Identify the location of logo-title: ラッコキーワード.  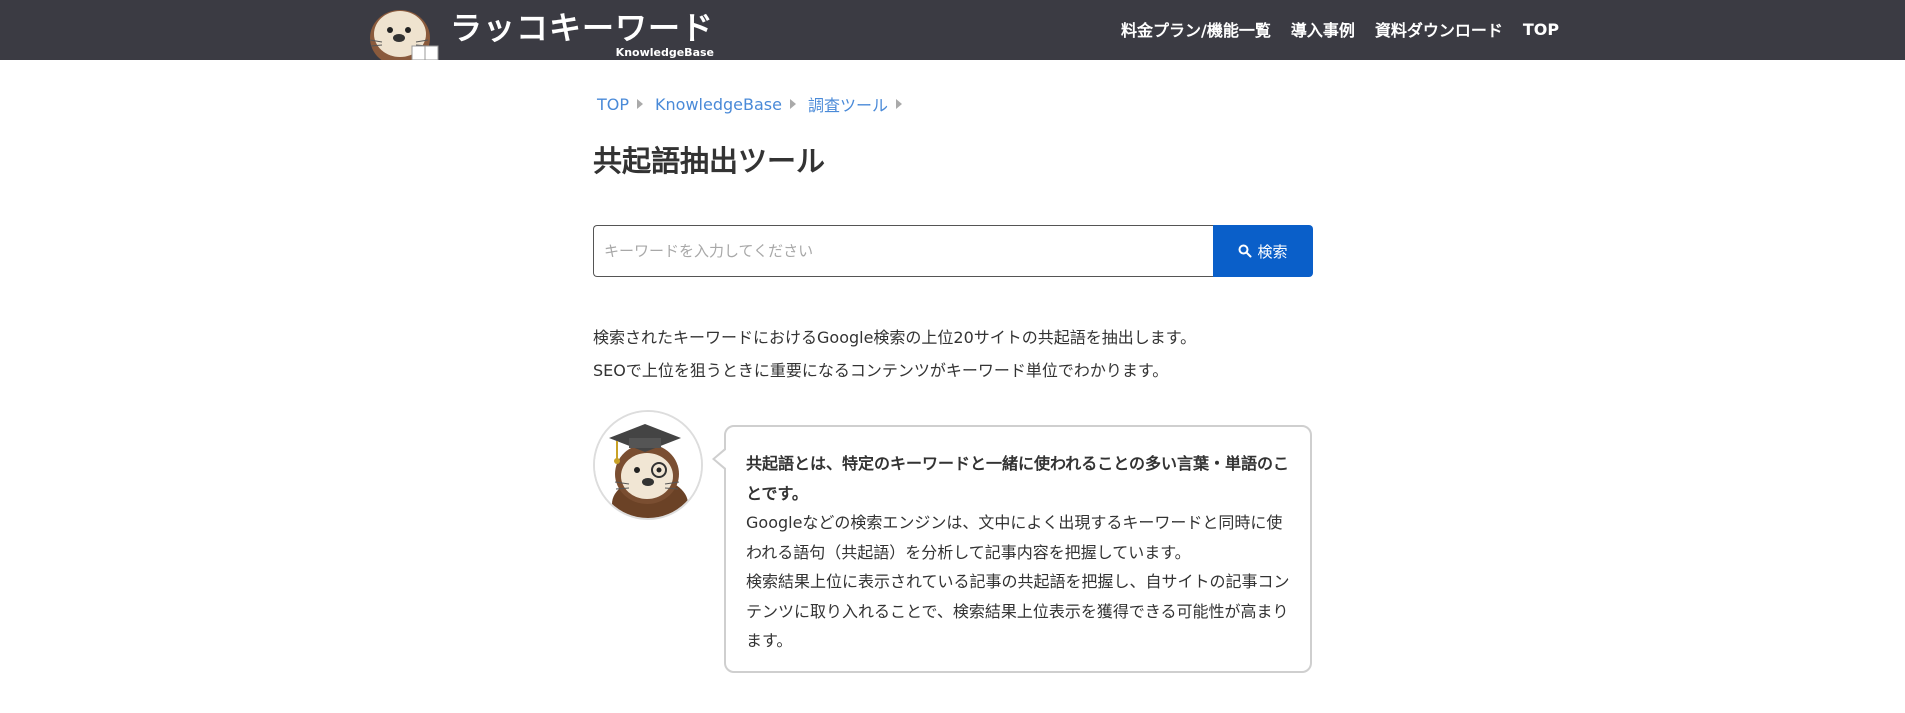
(582, 28).